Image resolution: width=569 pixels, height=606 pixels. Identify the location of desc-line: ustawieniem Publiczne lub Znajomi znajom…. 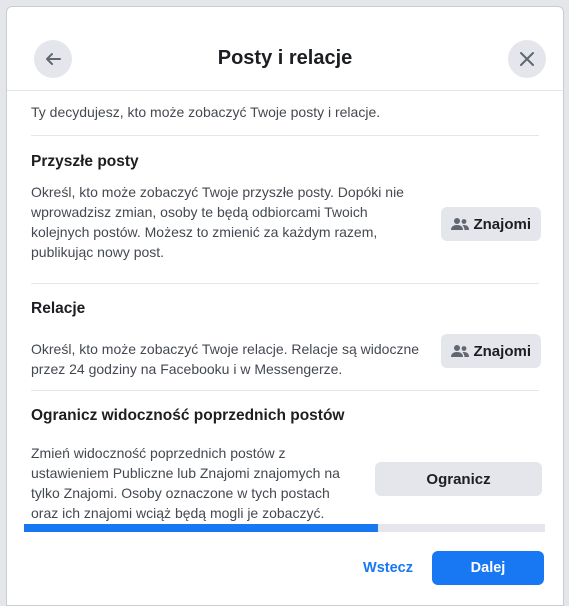
(185, 473).